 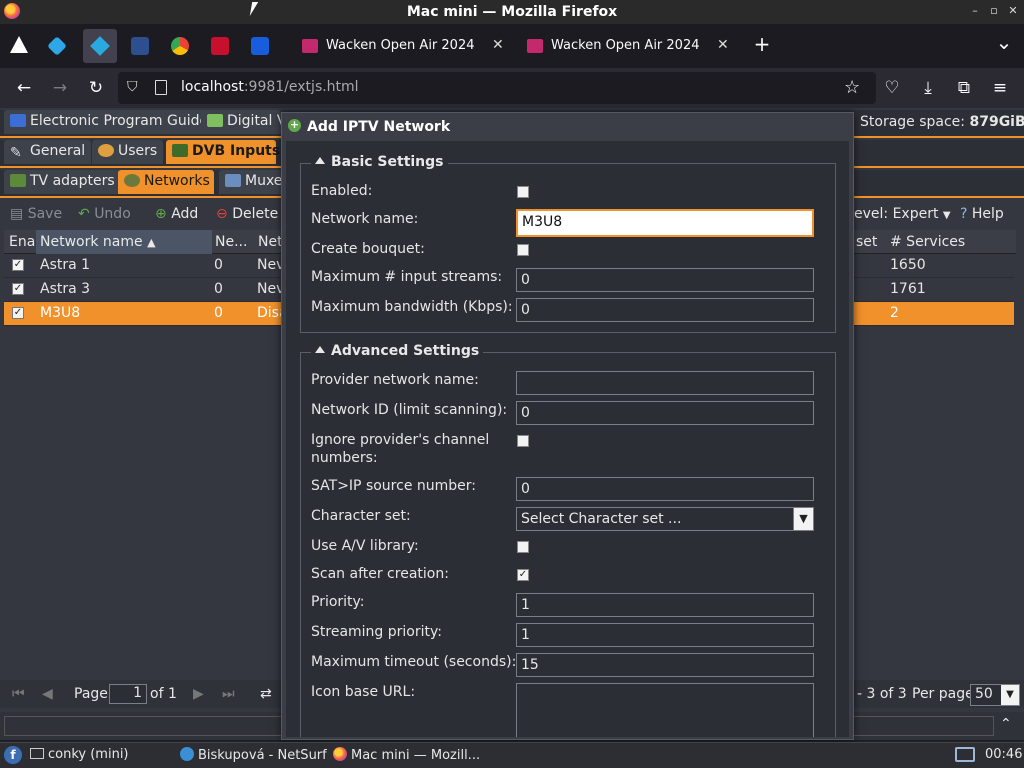 I want to click on col-net: Net, so click(x=270, y=242).